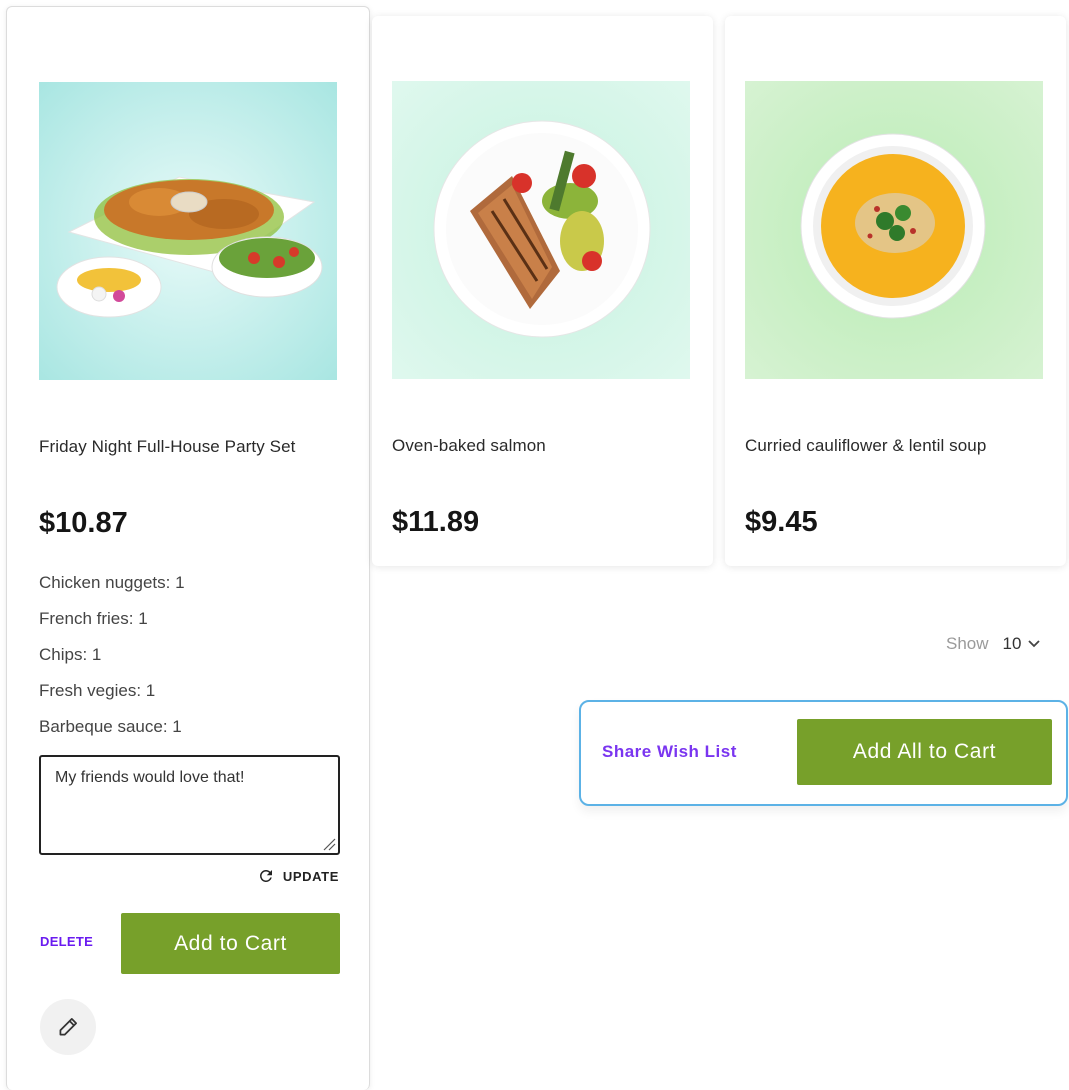 The image size is (1069, 1090). I want to click on note-text: My friends would love that!, so click(150, 777).